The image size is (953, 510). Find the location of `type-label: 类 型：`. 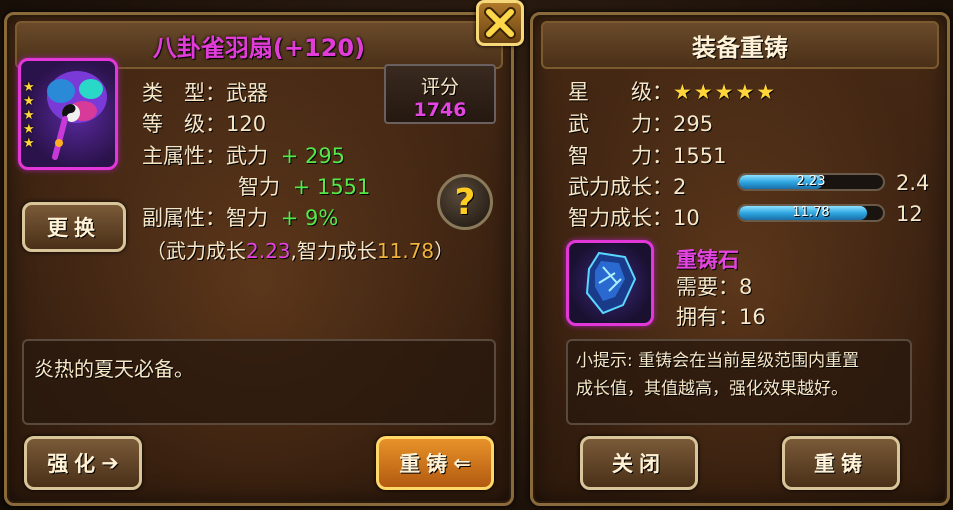

type-label: 类 型： is located at coordinates (184, 93).